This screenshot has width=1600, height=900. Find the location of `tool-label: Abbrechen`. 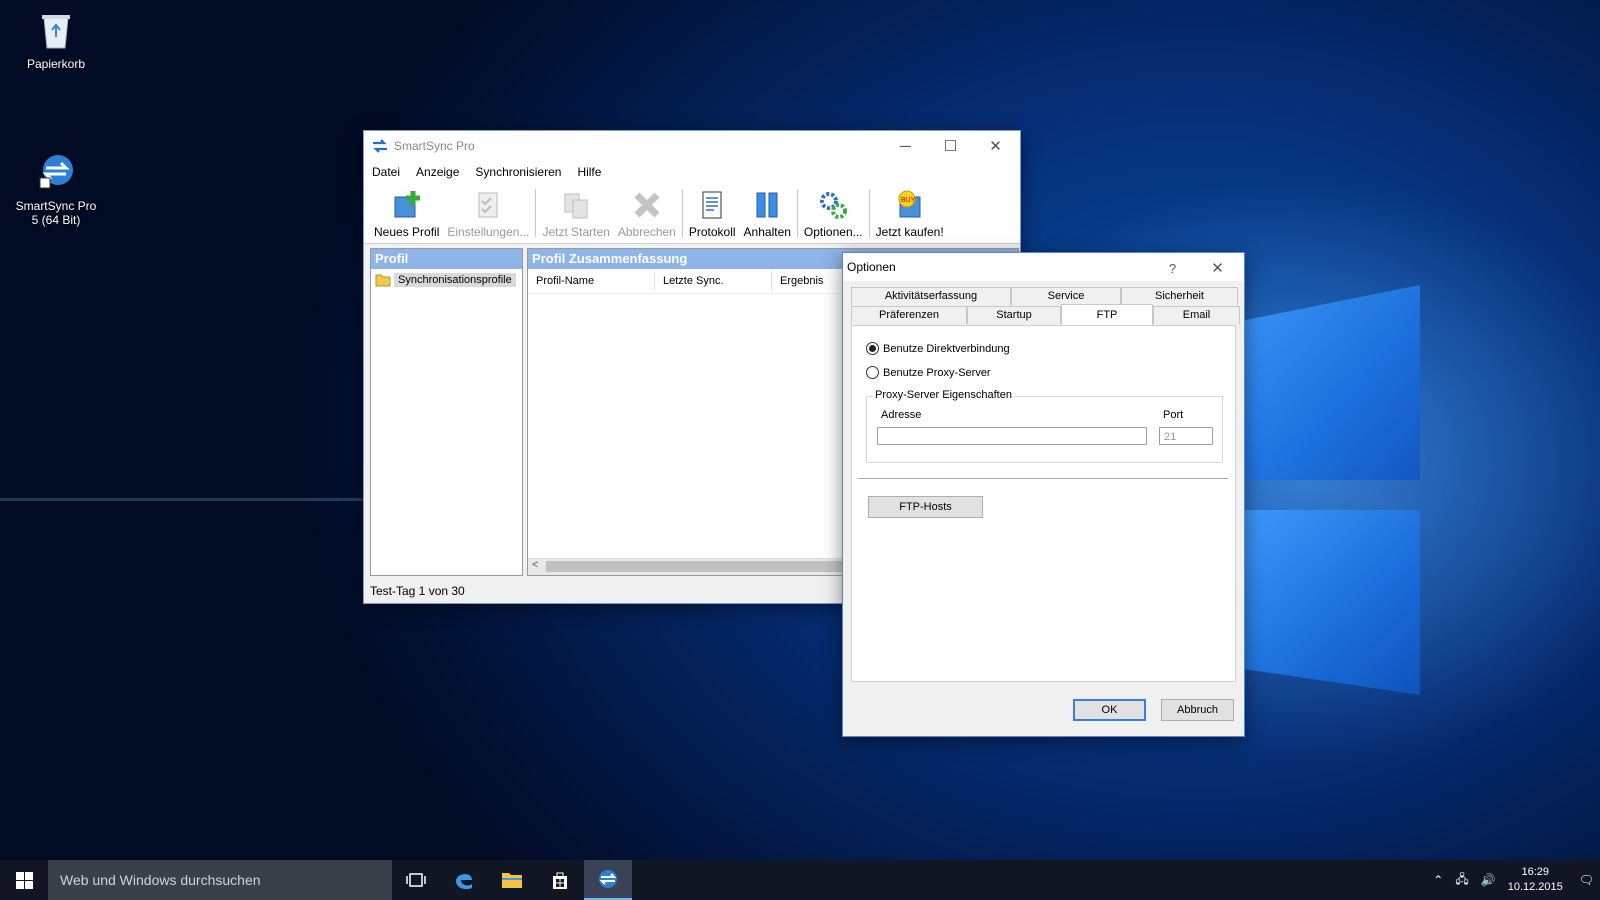

tool-label: Abbrechen is located at coordinates (646, 232).